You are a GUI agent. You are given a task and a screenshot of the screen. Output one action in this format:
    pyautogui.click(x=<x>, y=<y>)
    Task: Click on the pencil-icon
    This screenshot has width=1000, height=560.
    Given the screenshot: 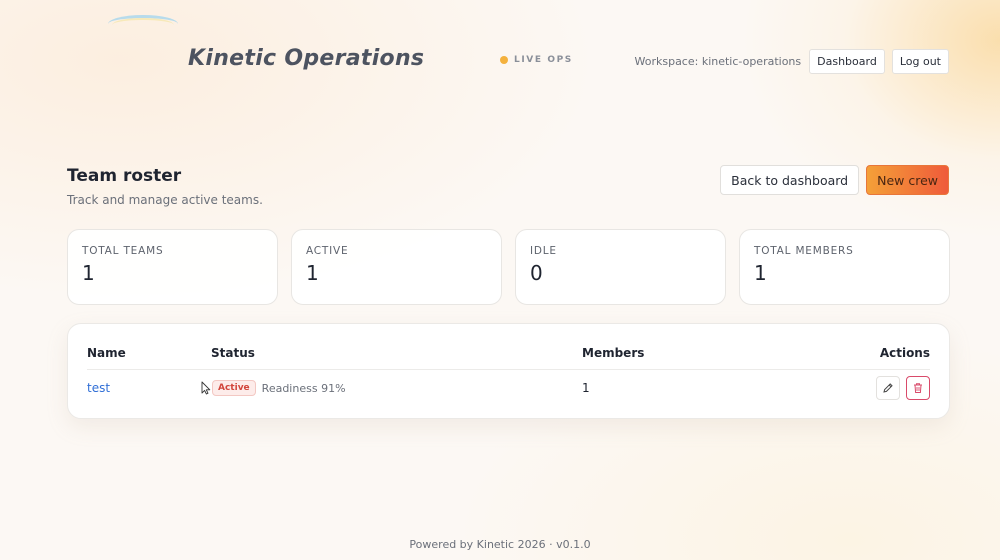 What is the action you would take?
    pyautogui.click(x=888, y=388)
    